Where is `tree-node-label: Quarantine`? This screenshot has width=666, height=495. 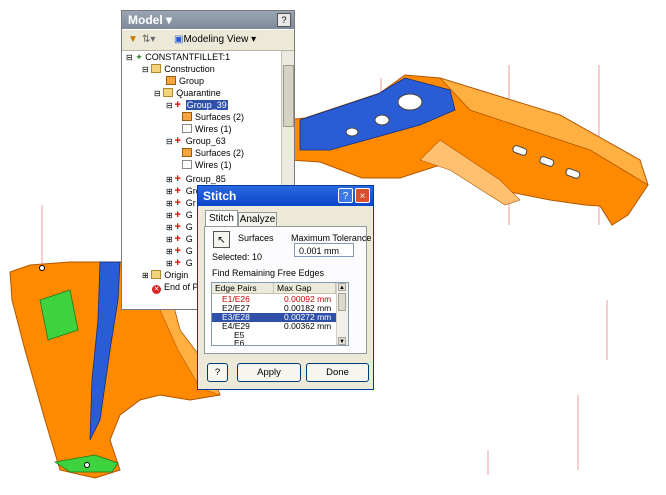 tree-node-label: Quarantine is located at coordinates (198, 93).